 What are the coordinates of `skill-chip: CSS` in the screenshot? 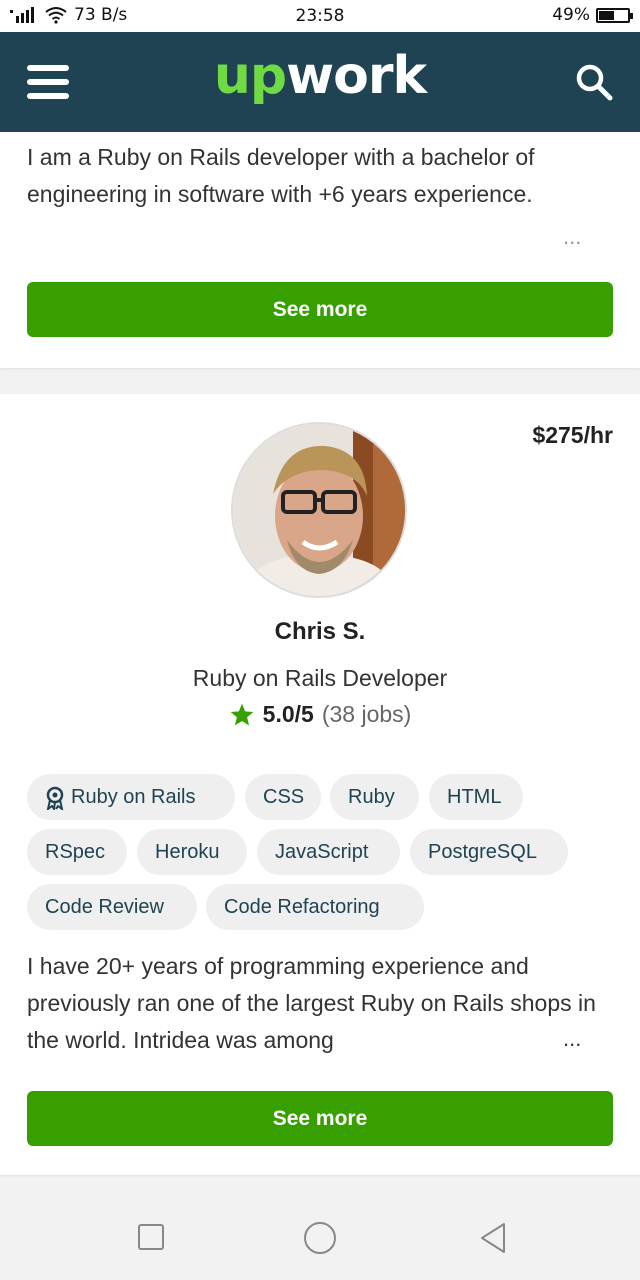 It's located at (283, 797).